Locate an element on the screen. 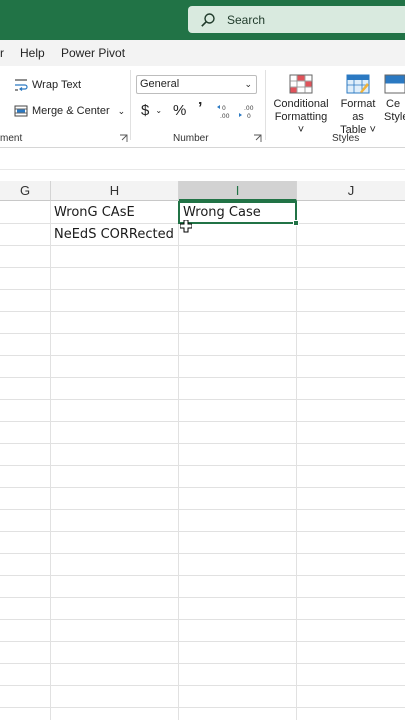 The width and height of the screenshot is (405, 720). search-icon is located at coordinates (208, 20).